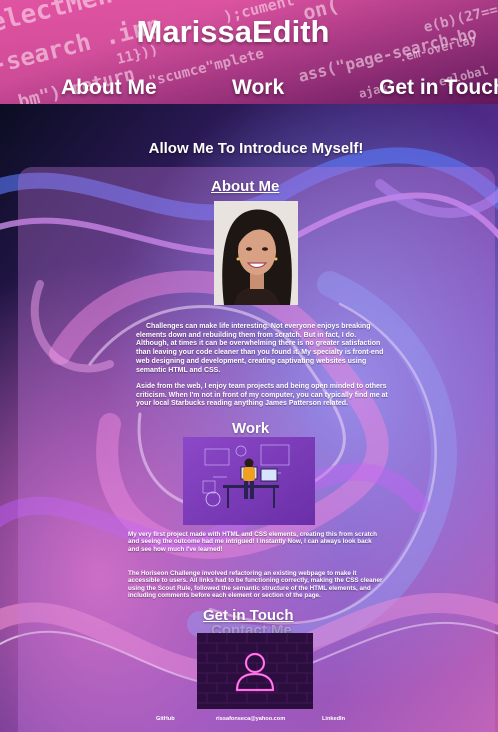 The height and width of the screenshot is (732, 498). I want to click on nav-about-link: About Me, so click(109, 88).